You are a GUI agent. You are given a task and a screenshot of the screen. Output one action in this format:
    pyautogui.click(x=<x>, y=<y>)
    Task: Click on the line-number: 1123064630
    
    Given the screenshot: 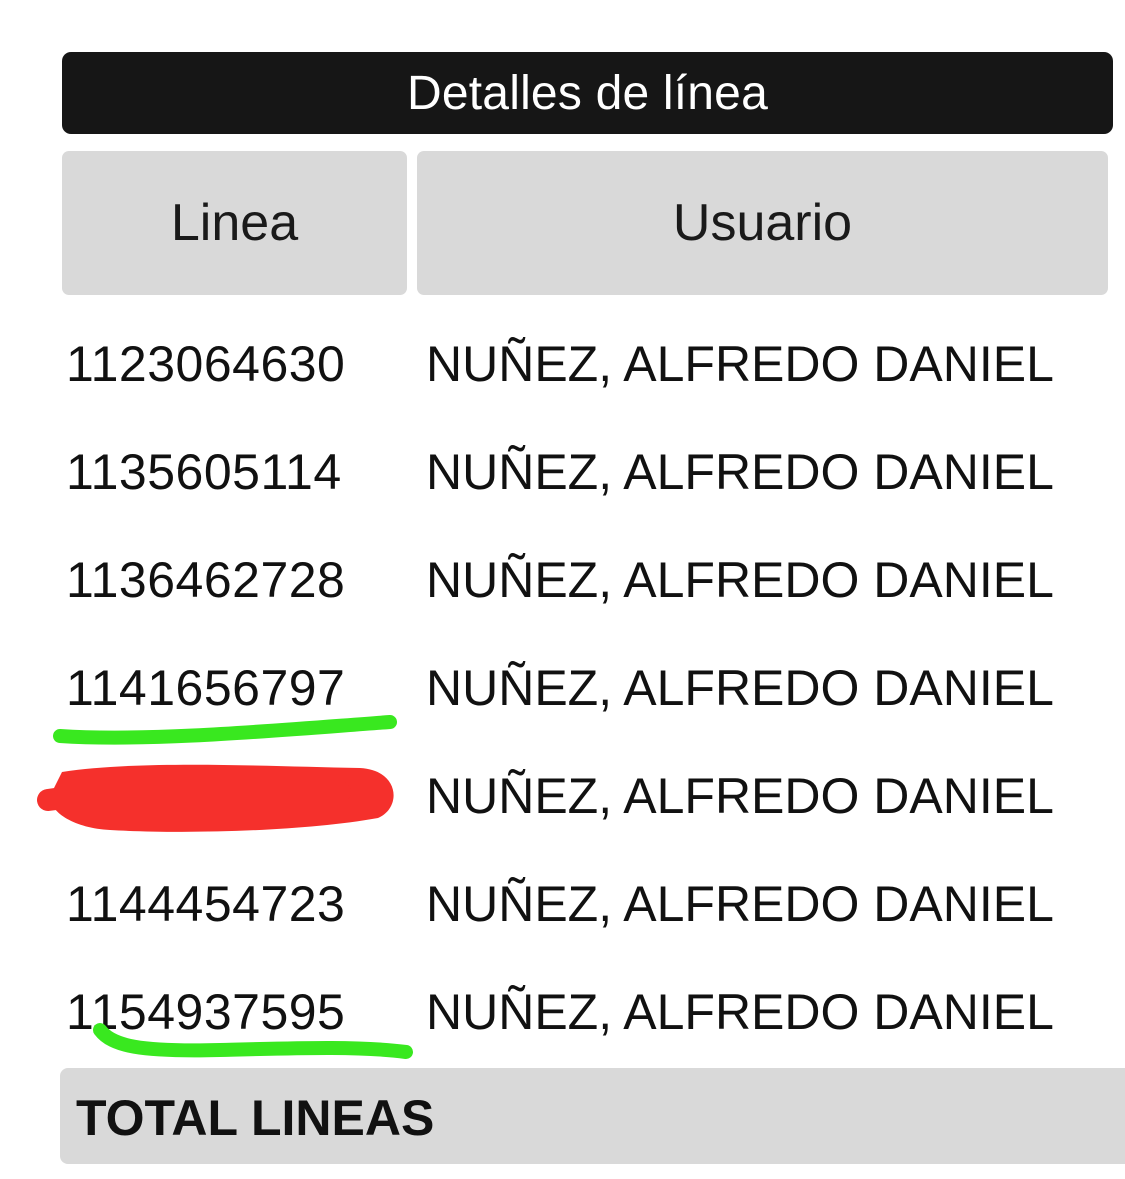 What is the action you would take?
    pyautogui.click(x=206, y=364)
    